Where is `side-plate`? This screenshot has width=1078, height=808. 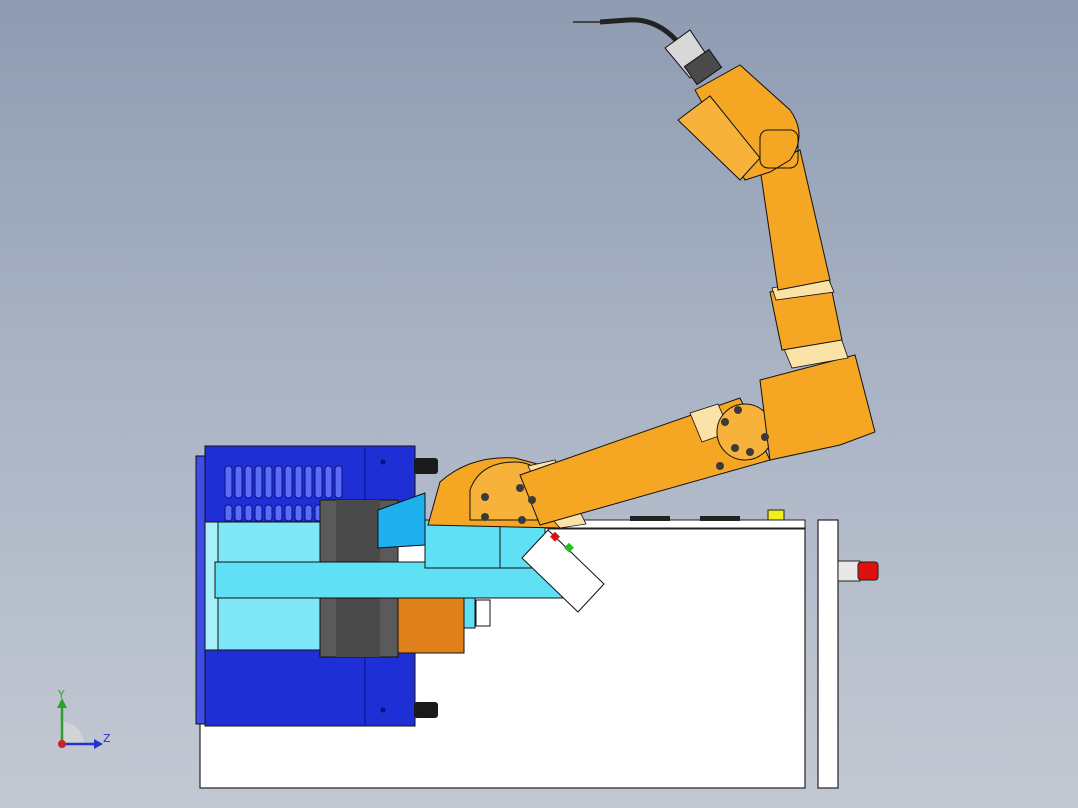 side-plate is located at coordinates (828, 654).